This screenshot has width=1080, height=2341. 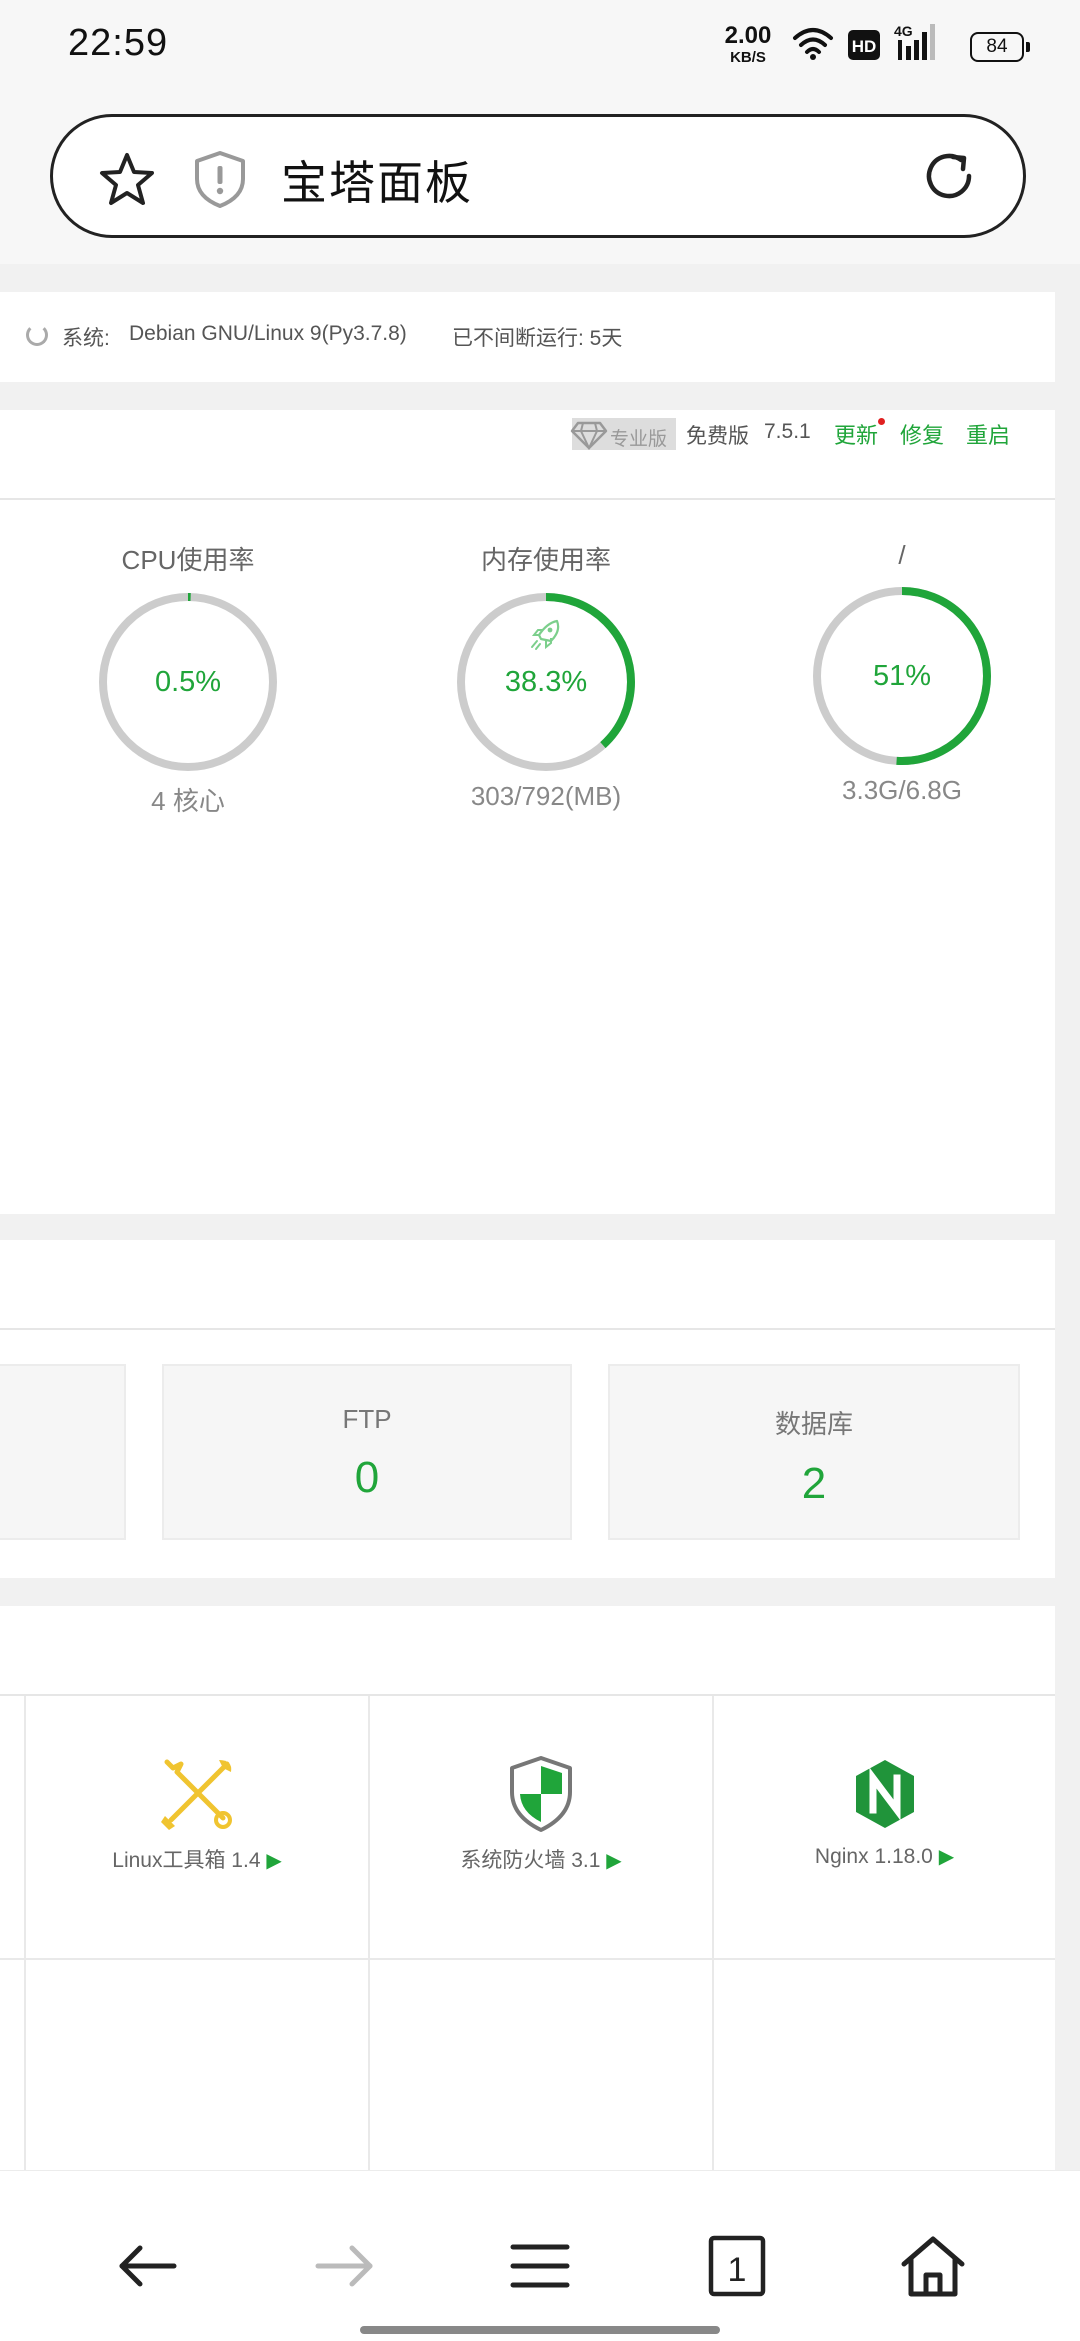 I want to click on software-name: 系统防火墙 3.1 ▶, so click(x=541, y=1859).